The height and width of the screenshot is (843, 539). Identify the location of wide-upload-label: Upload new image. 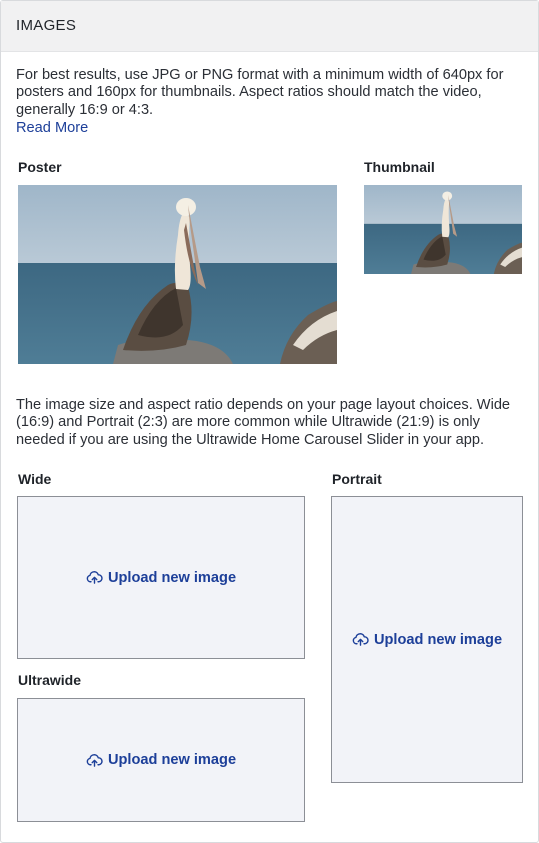
(172, 577).